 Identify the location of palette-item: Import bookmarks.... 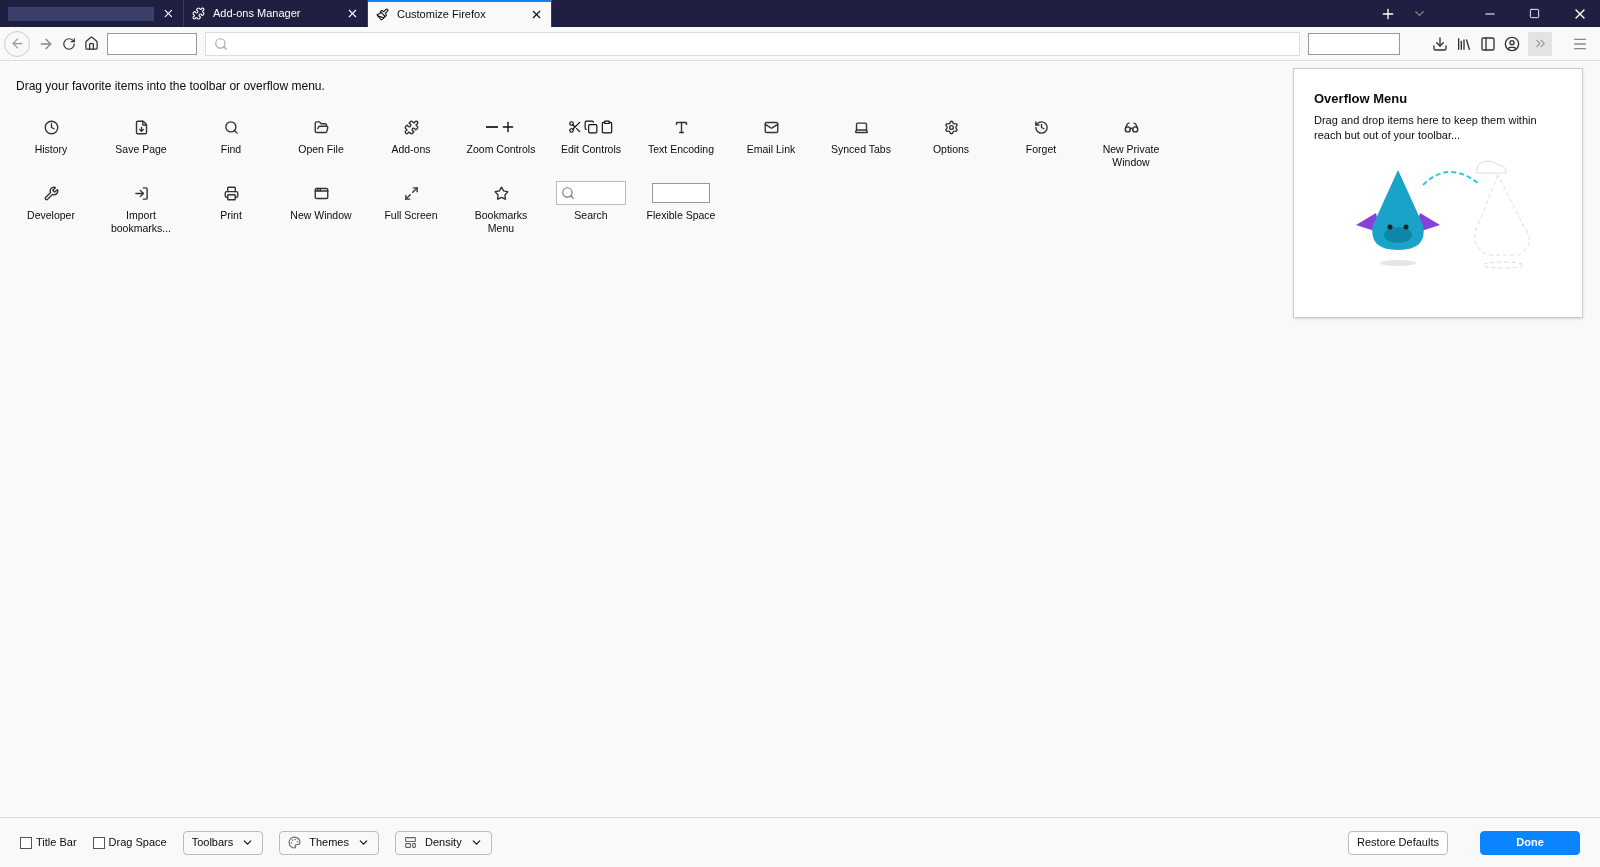
(141, 208).